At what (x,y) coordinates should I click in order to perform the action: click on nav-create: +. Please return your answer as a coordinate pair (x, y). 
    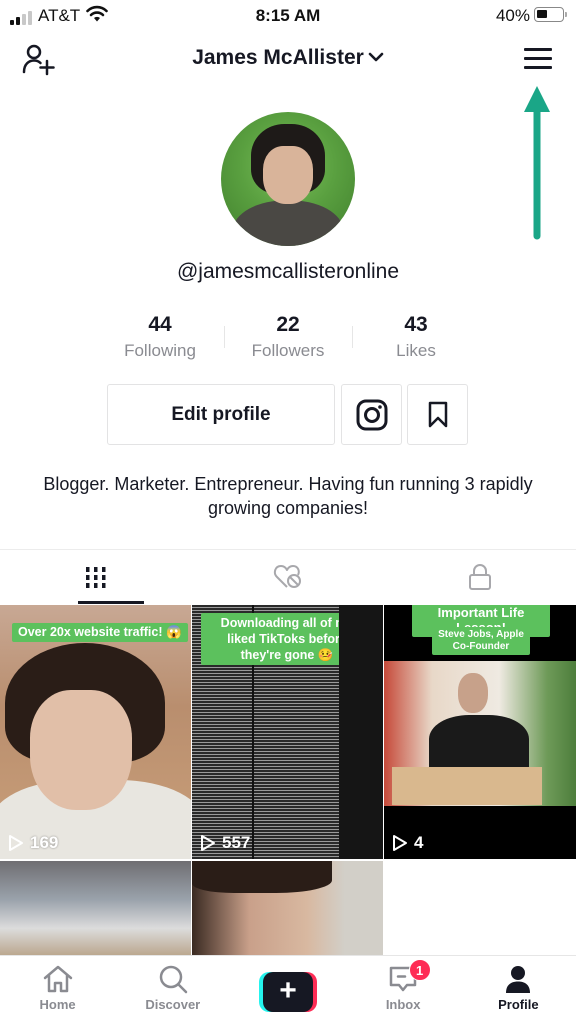
    Looking at the image, I should click on (287, 990).